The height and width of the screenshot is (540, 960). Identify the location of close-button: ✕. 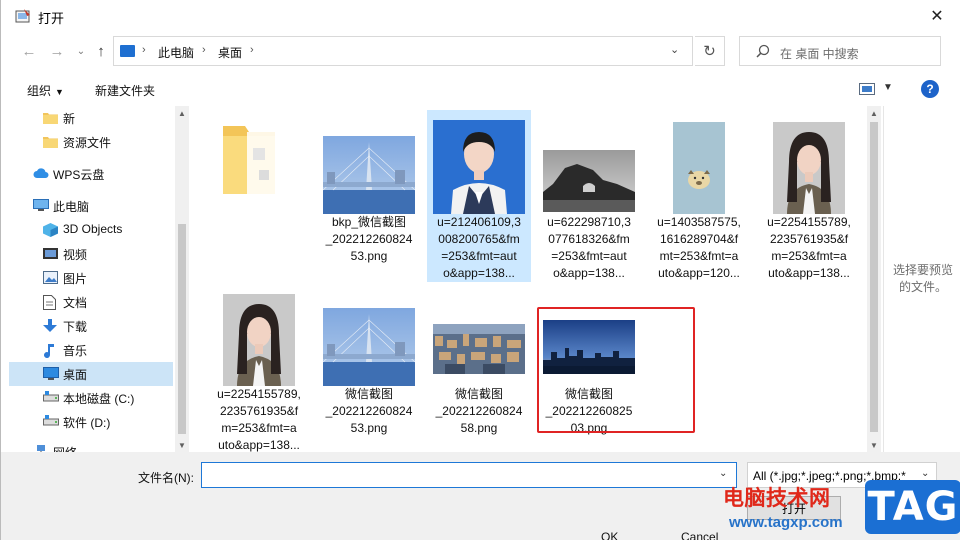
(937, 16).